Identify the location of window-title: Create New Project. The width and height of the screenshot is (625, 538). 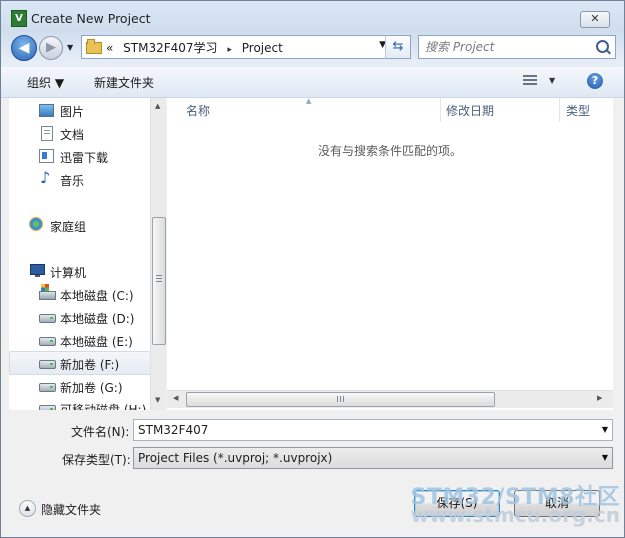
(91, 18).